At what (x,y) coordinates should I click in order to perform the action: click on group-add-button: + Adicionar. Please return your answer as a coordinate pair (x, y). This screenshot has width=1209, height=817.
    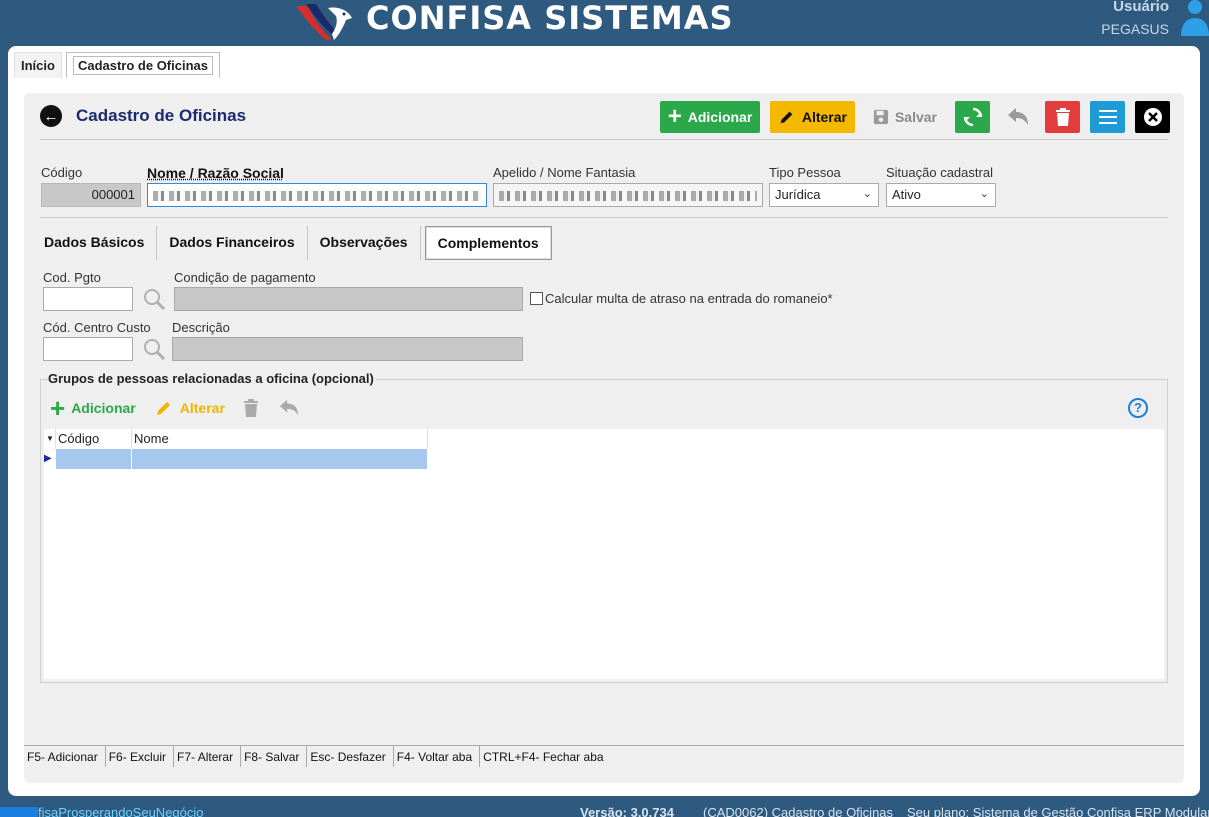
    Looking at the image, I should click on (93, 408).